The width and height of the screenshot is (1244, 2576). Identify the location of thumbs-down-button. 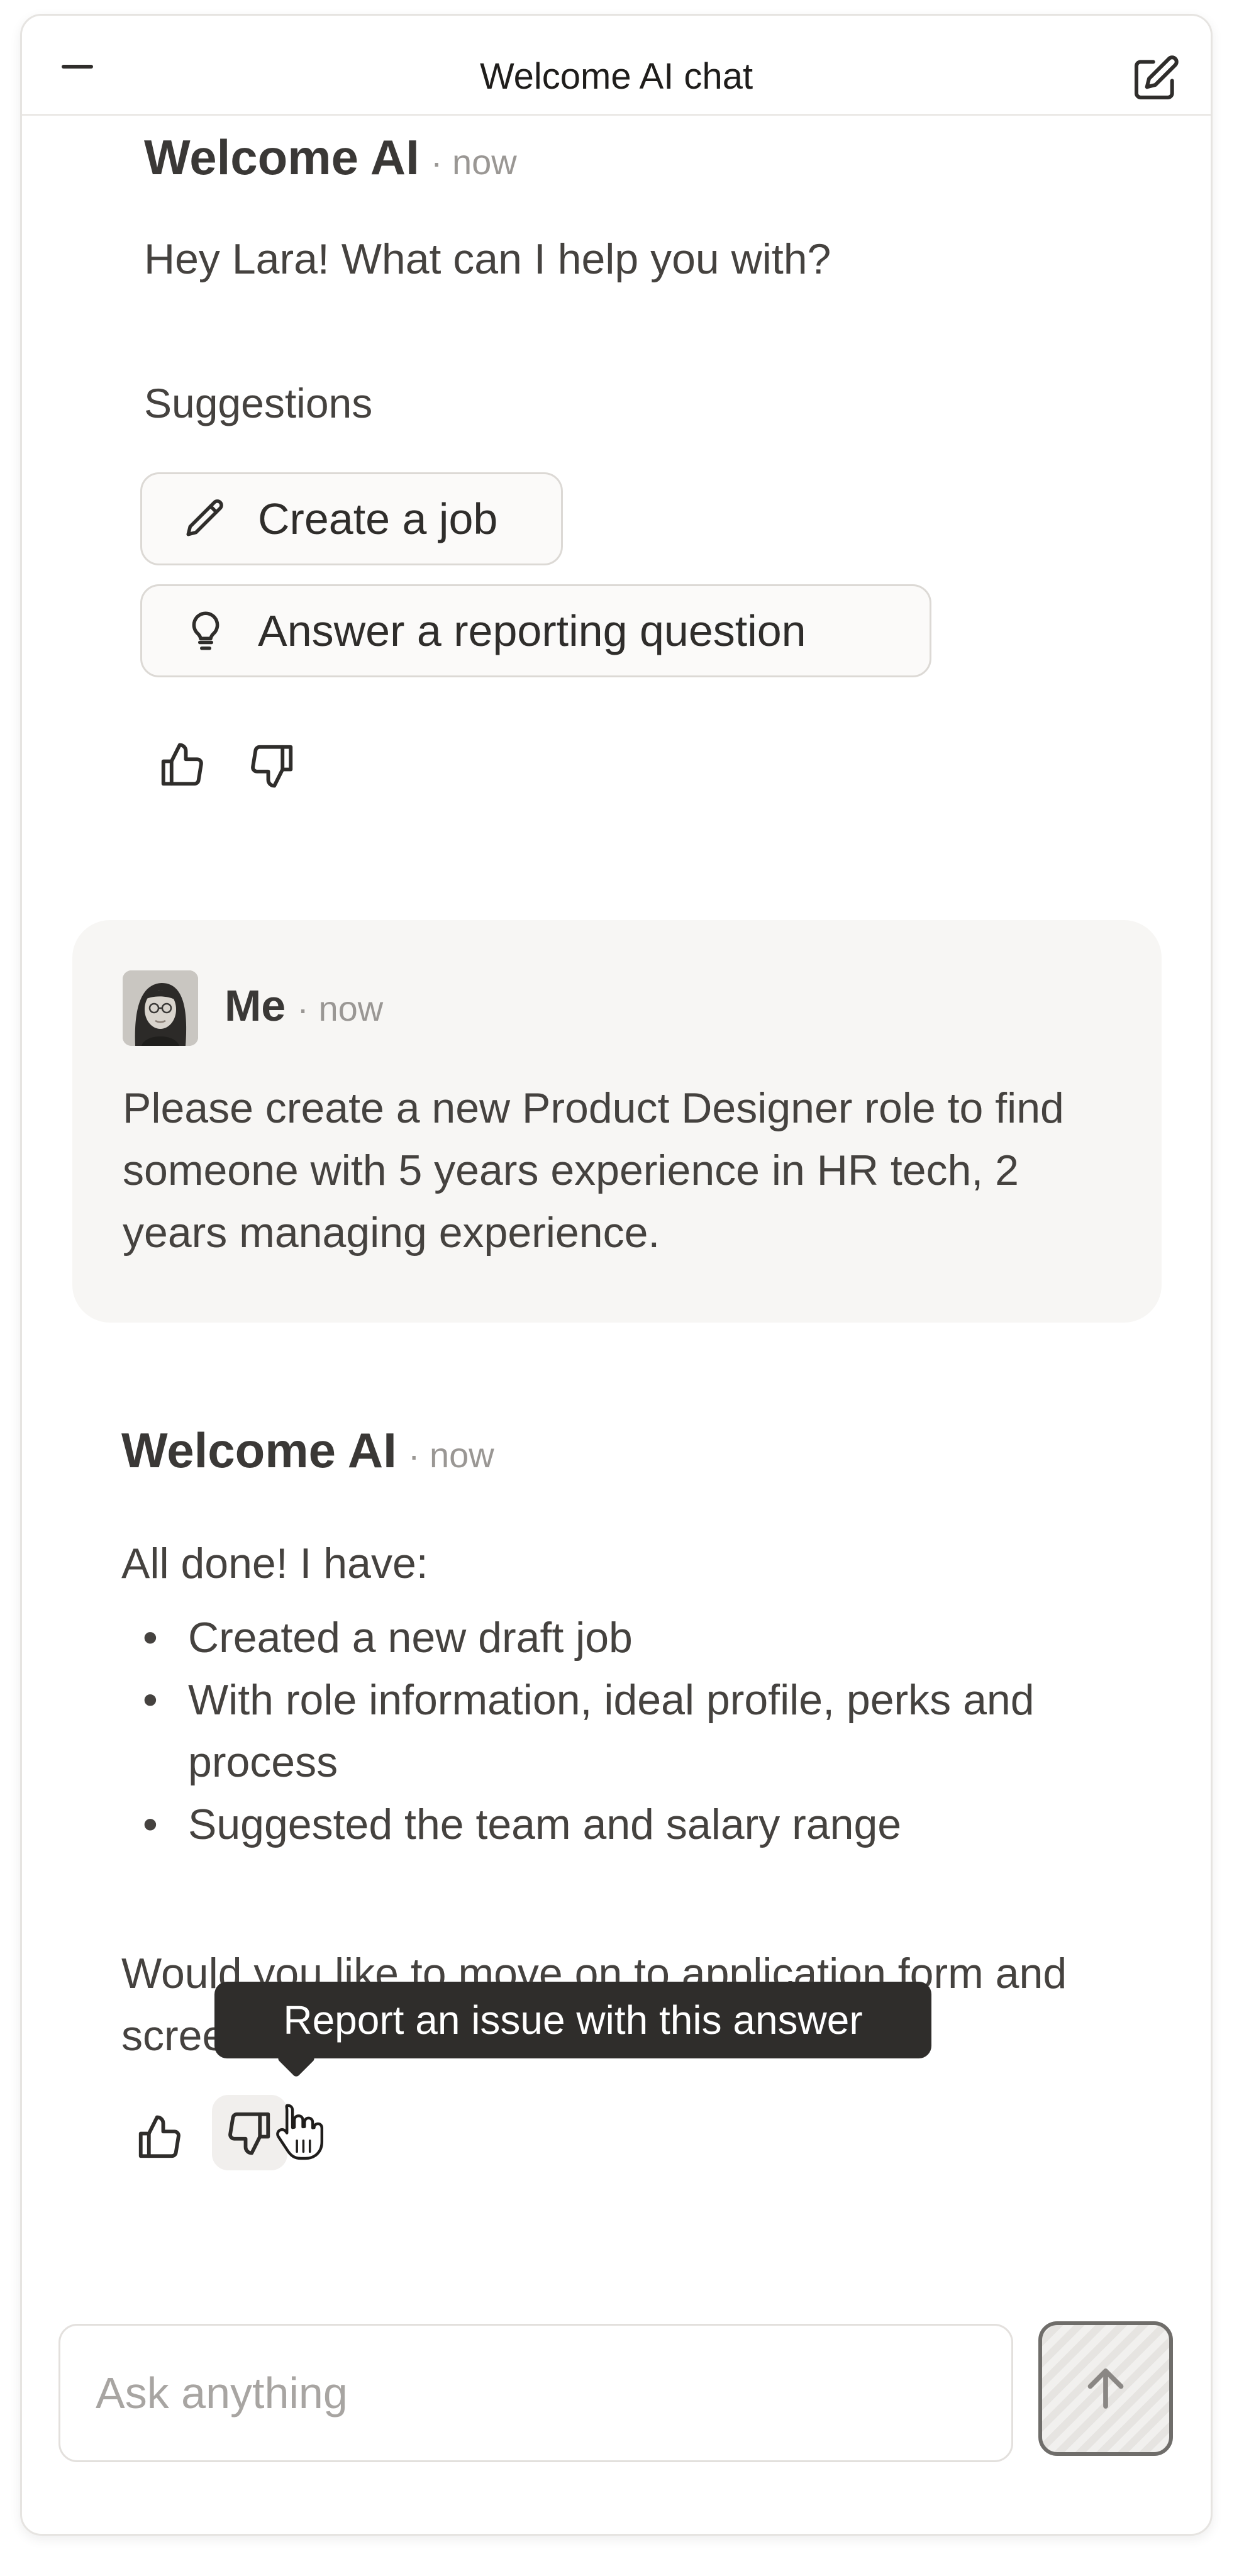
(272, 765).